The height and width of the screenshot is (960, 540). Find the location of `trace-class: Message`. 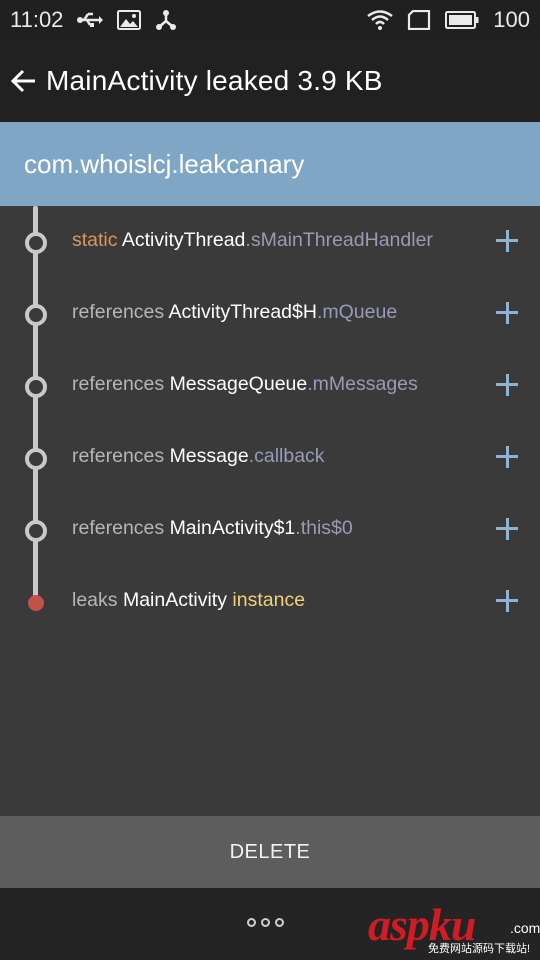

trace-class: Message is located at coordinates (209, 456).